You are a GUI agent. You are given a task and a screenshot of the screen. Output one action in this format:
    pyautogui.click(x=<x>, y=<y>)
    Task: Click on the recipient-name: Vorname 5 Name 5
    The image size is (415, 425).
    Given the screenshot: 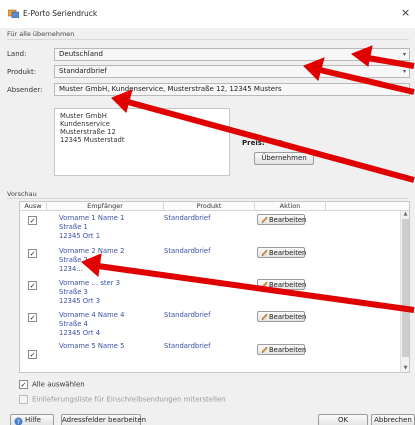 What is the action you would take?
    pyautogui.click(x=92, y=346)
    